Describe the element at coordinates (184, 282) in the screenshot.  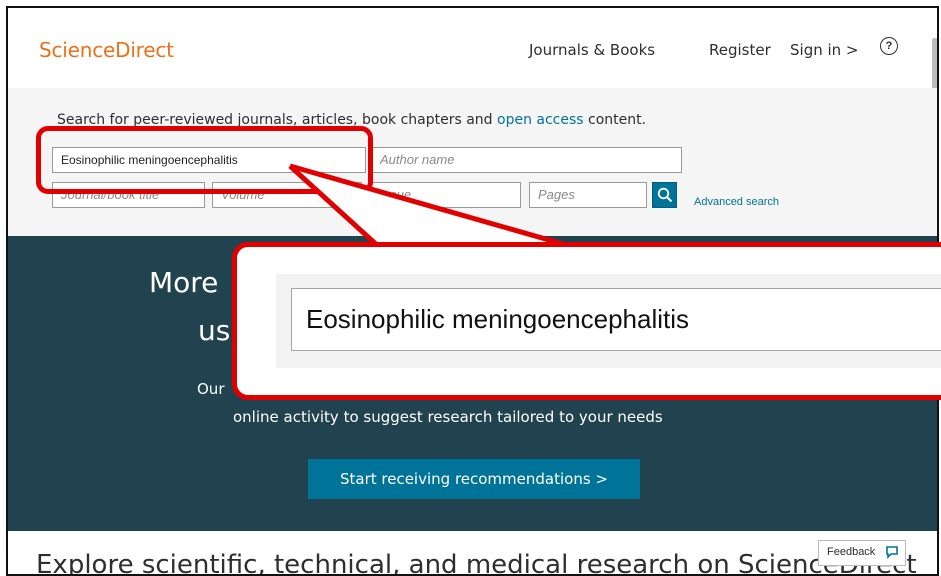
I see `promo-heading-line1: More` at that location.